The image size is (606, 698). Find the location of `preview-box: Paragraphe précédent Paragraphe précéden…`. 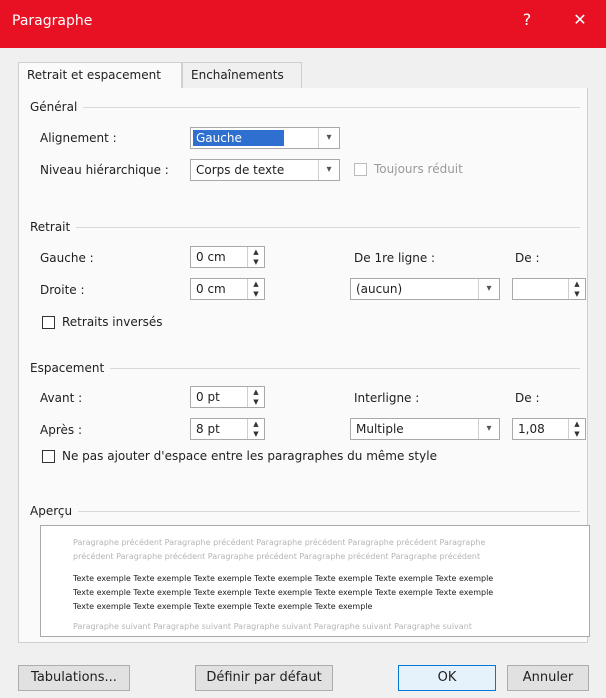

preview-box: Paragraphe précédent Paragraphe précéden… is located at coordinates (315, 581).